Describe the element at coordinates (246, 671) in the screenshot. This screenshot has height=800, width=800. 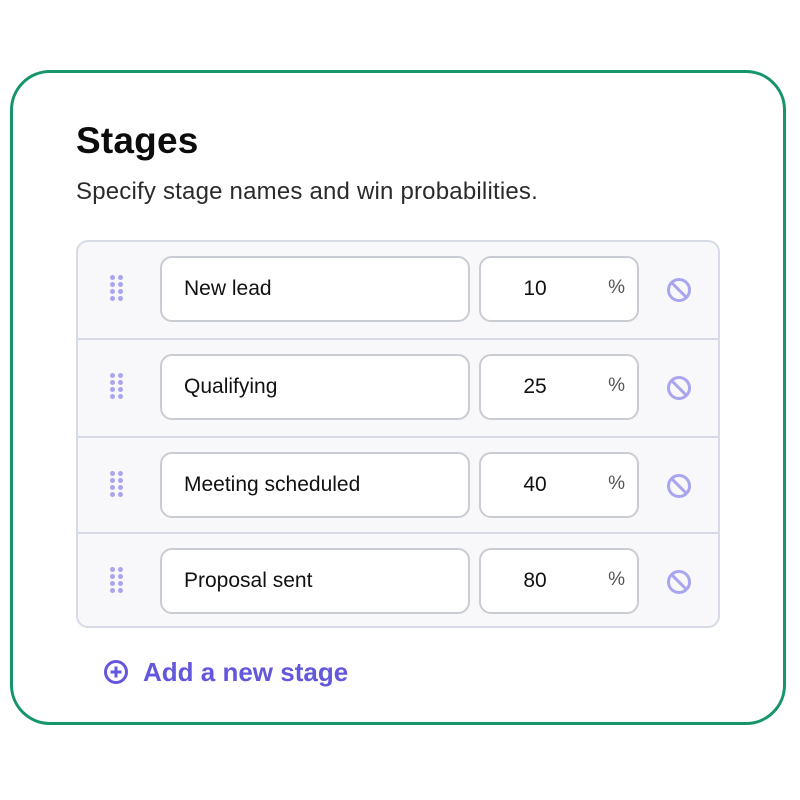
I see `add-stage-label: Add a new stage` at that location.